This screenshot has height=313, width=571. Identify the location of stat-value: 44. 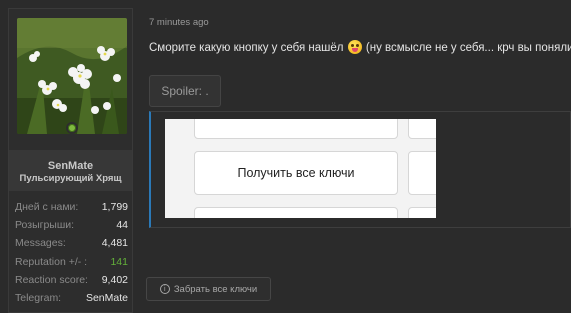
(122, 225).